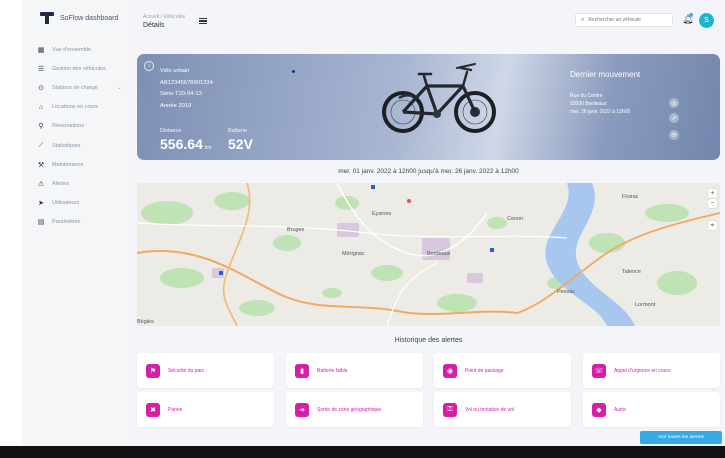  I want to click on sidebar-item-9: ▤ Paramètres, so click(81, 222).